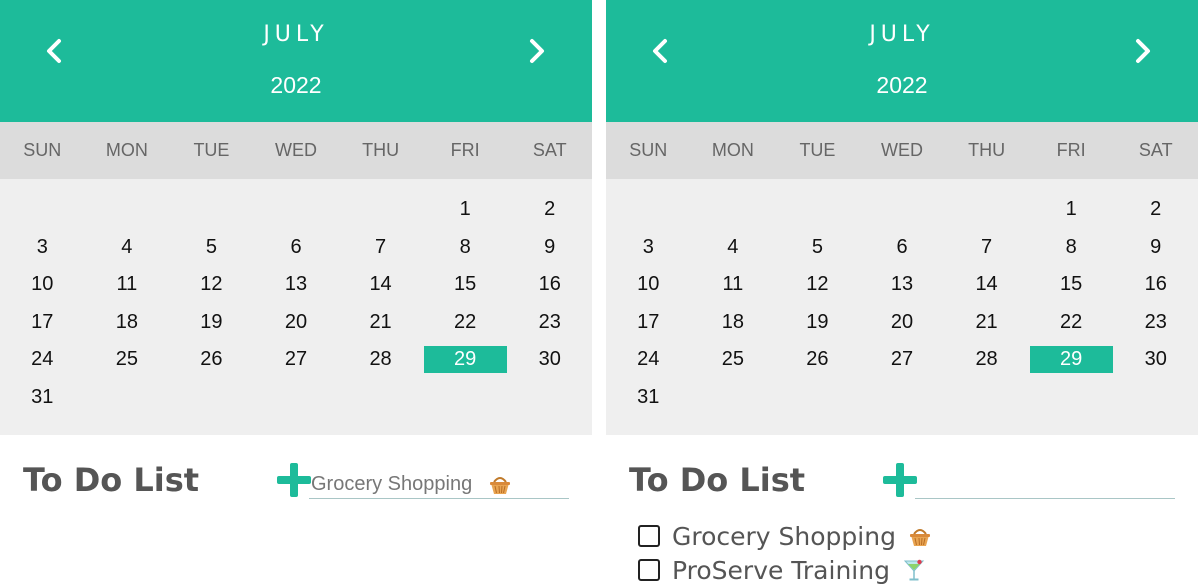  Describe the element at coordinates (732, 150) in the screenshot. I see `weekday-mon: MON` at that location.